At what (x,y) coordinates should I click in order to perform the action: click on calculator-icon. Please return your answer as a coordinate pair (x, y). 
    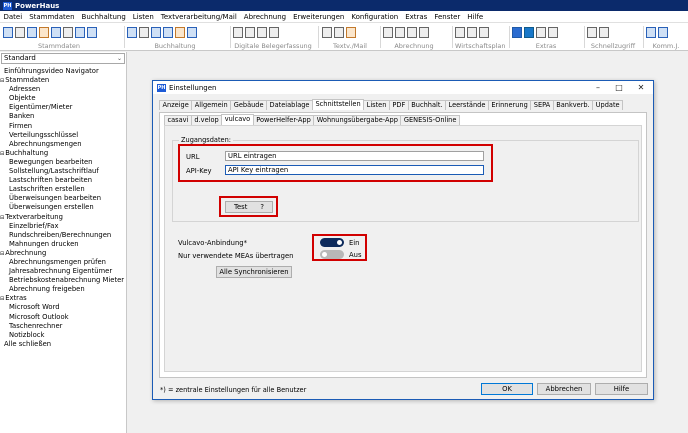
    Looking at the image, I should click on (541, 32).